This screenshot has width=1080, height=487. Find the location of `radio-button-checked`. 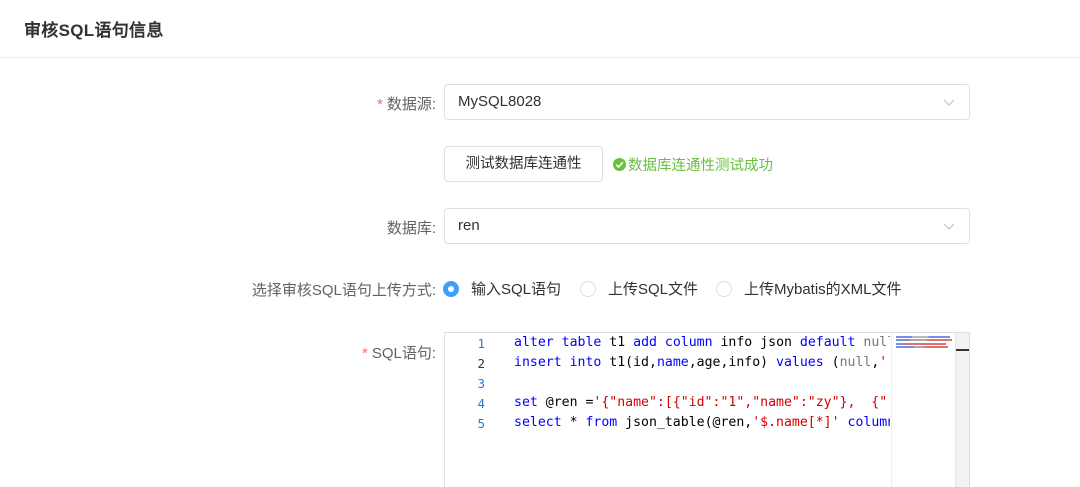

radio-button-checked is located at coordinates (451, 288).